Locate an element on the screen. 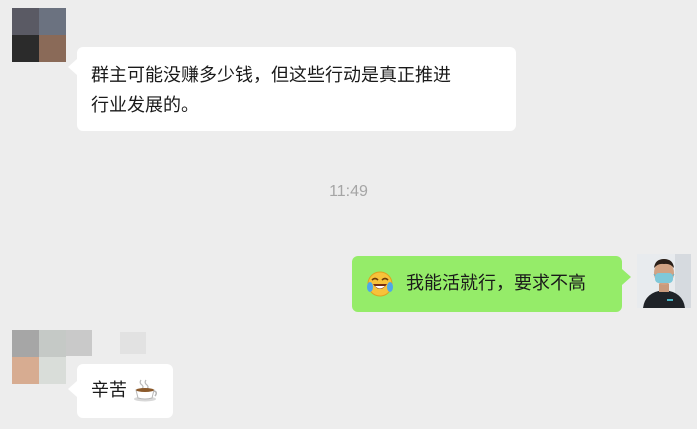 The image size is (697, 429). message-bubble: 辛苦 is located at coordinates (125, 391).